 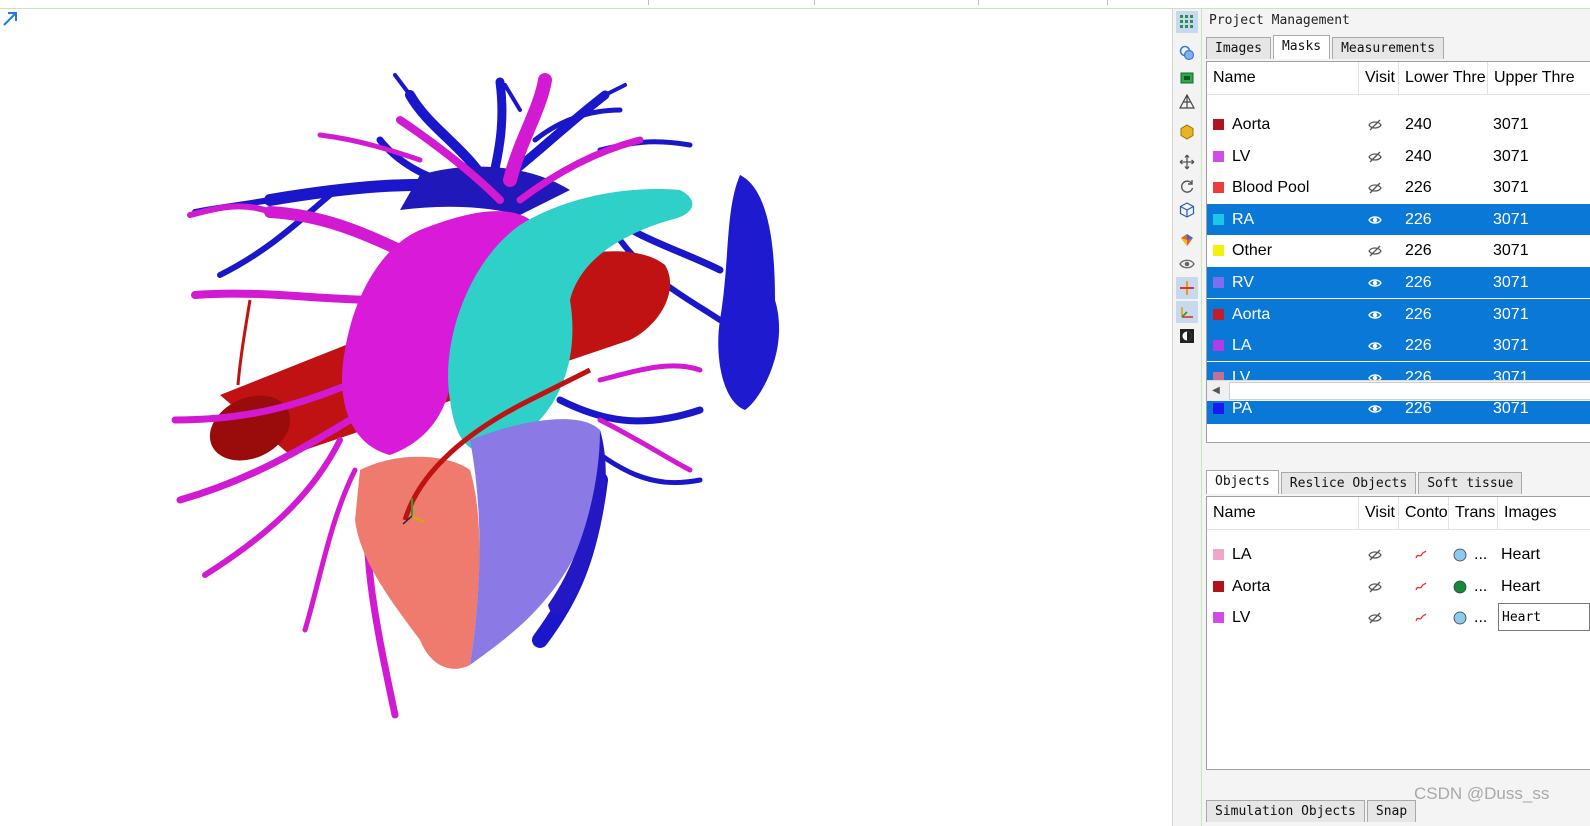 What do you see at coordinates (1187, 336) in the screenshot?
I see `contrast-icon` at bounding box center [1187, 336].